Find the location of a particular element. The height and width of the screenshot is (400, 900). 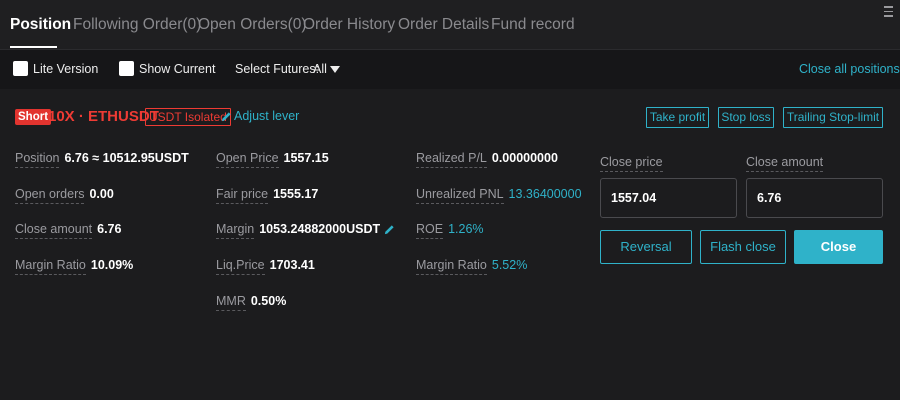

select-futures-label: Select Futures: is located at coordinates (277, 69).